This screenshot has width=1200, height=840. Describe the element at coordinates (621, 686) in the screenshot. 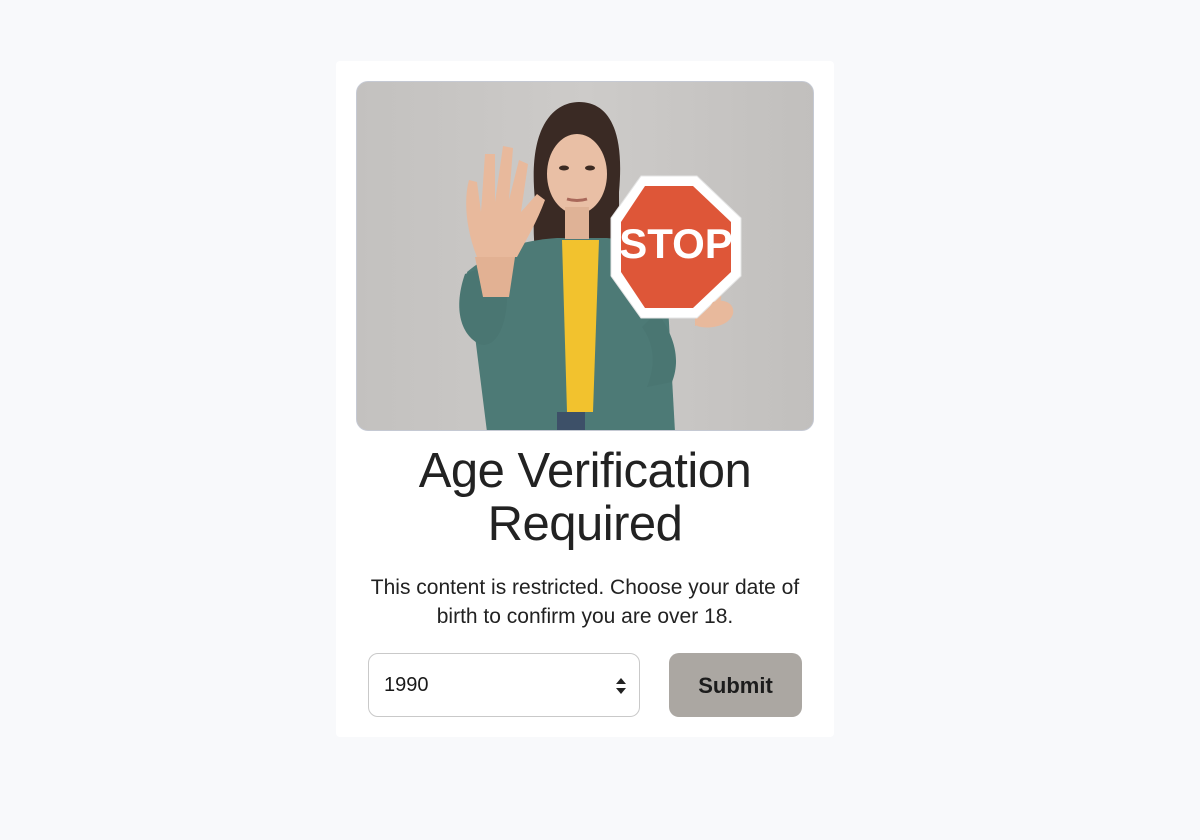

I see `select-arrows-icon` at that location.